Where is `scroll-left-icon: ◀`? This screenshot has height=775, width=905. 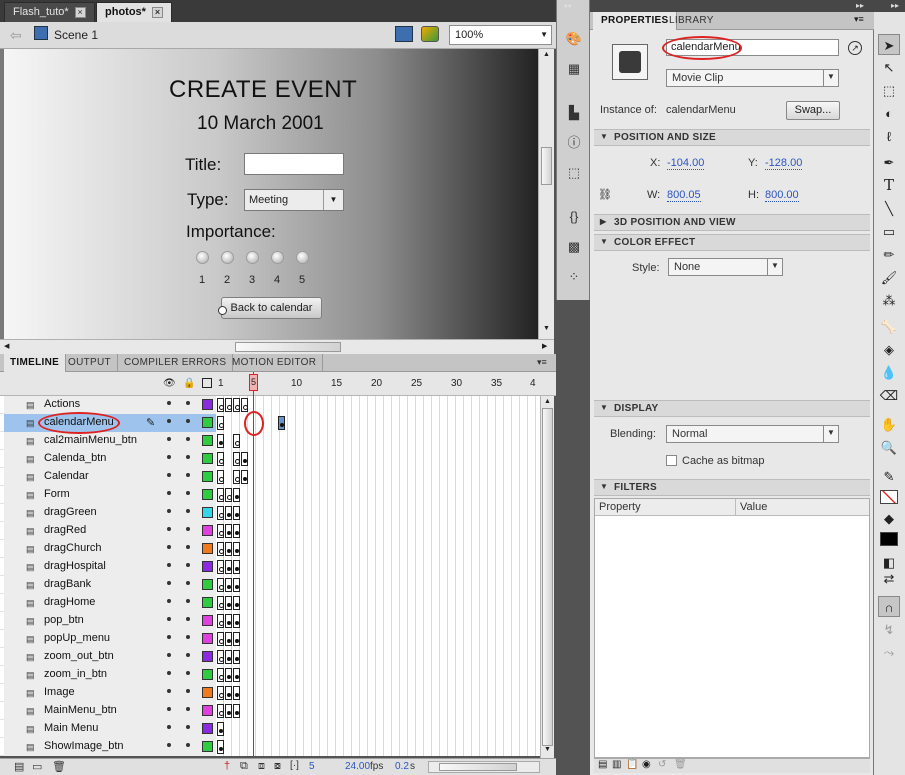
scroll-left-icon: ◀ is located at coordinates (6, 346).